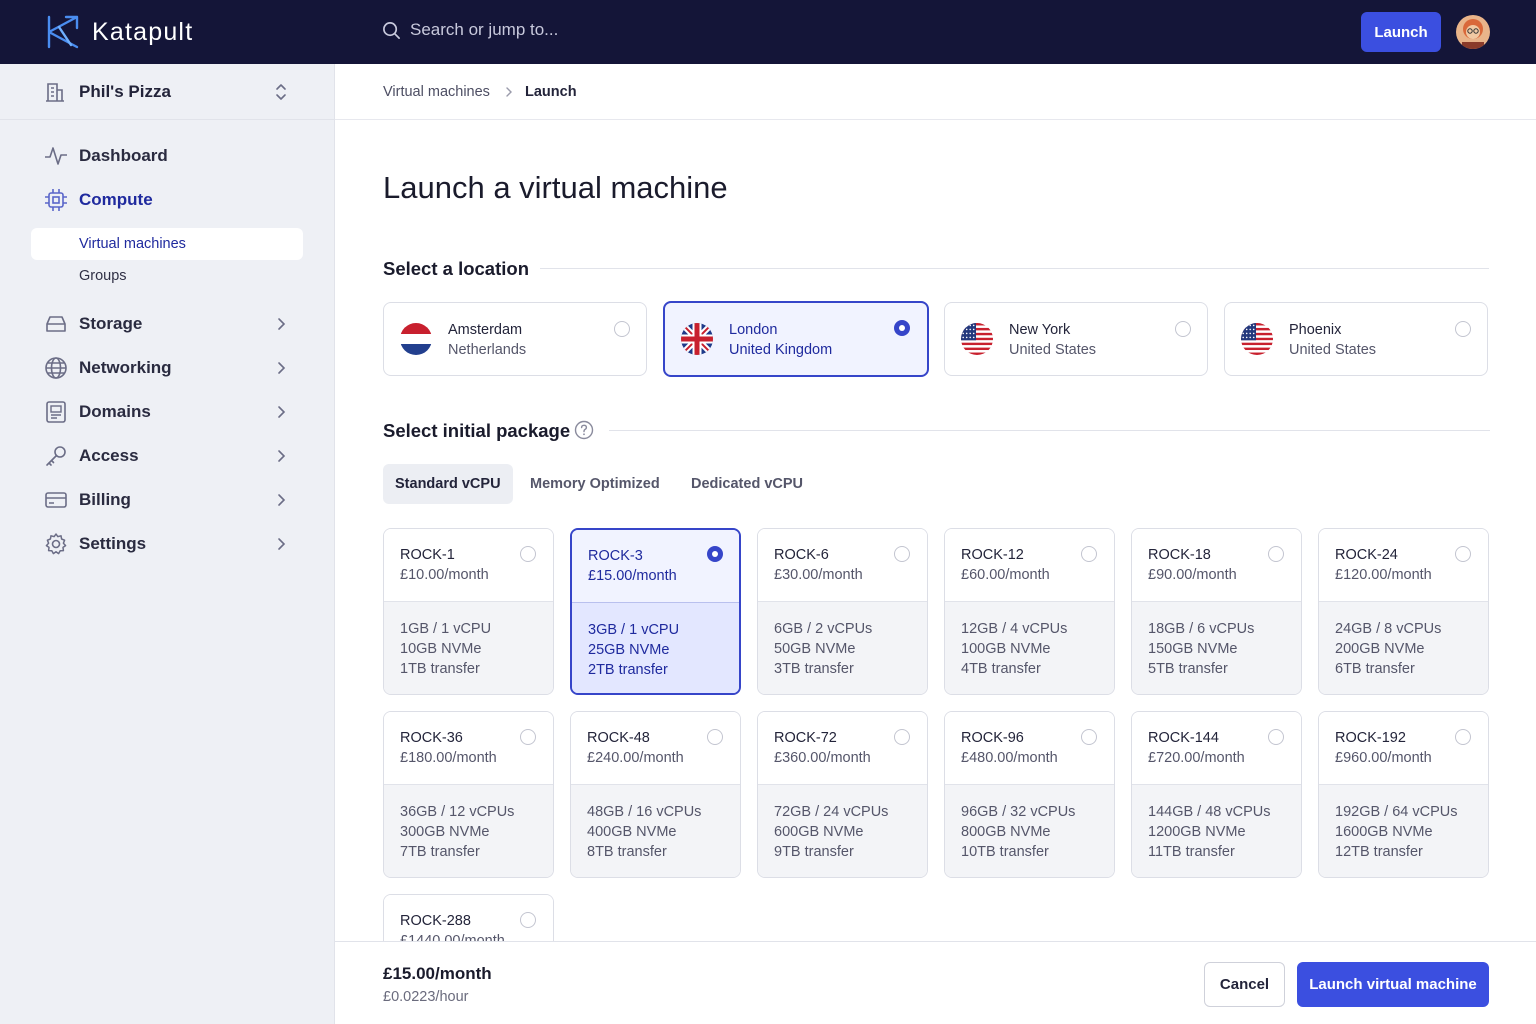  What do you see at coordinates (801, 555) in the screenshot?
I see `package-name: ROCK-6` at bounding box center [801, 555].